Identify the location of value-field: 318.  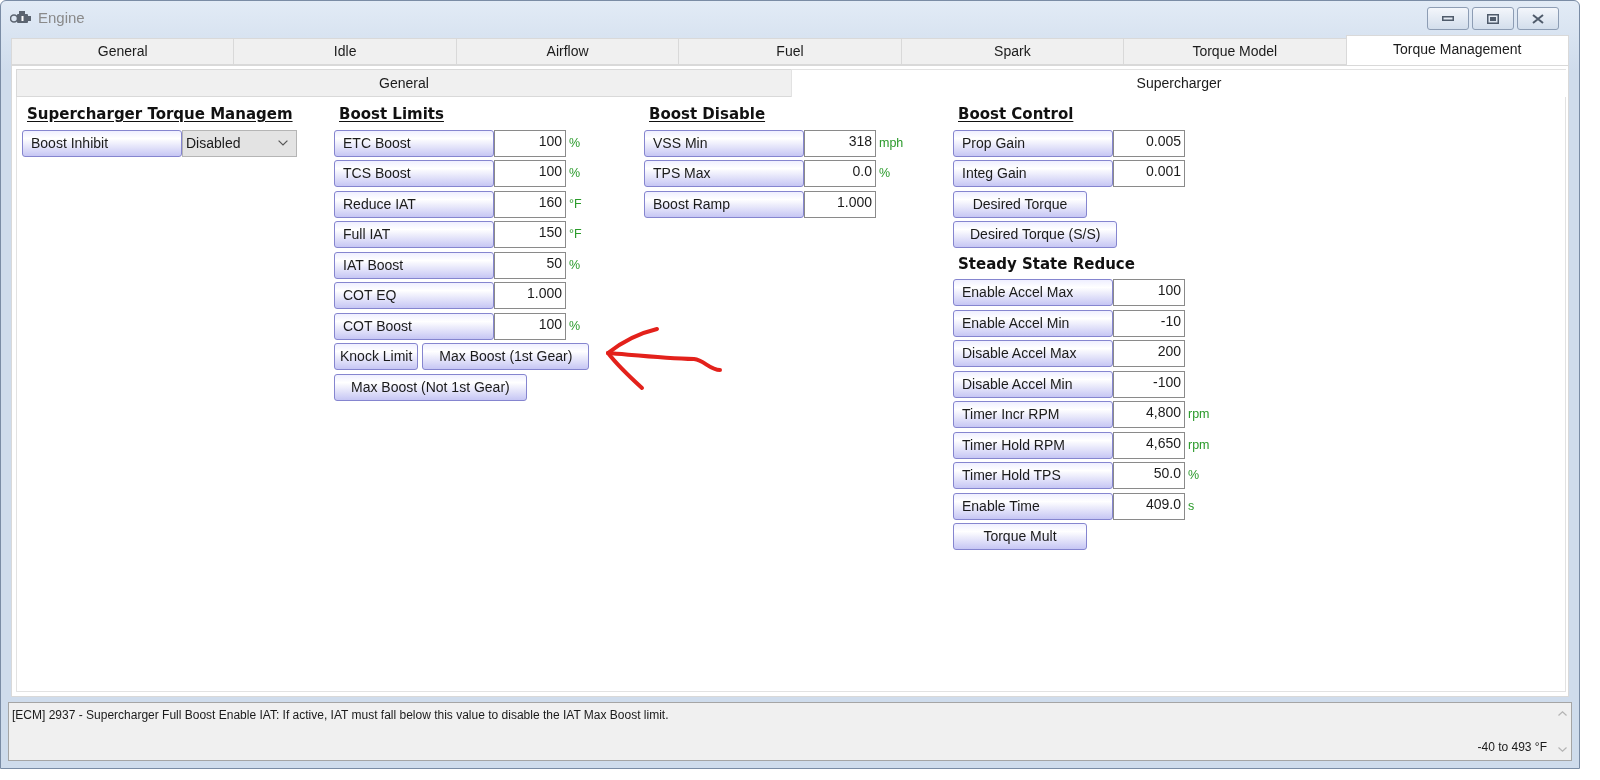
(840, 143).